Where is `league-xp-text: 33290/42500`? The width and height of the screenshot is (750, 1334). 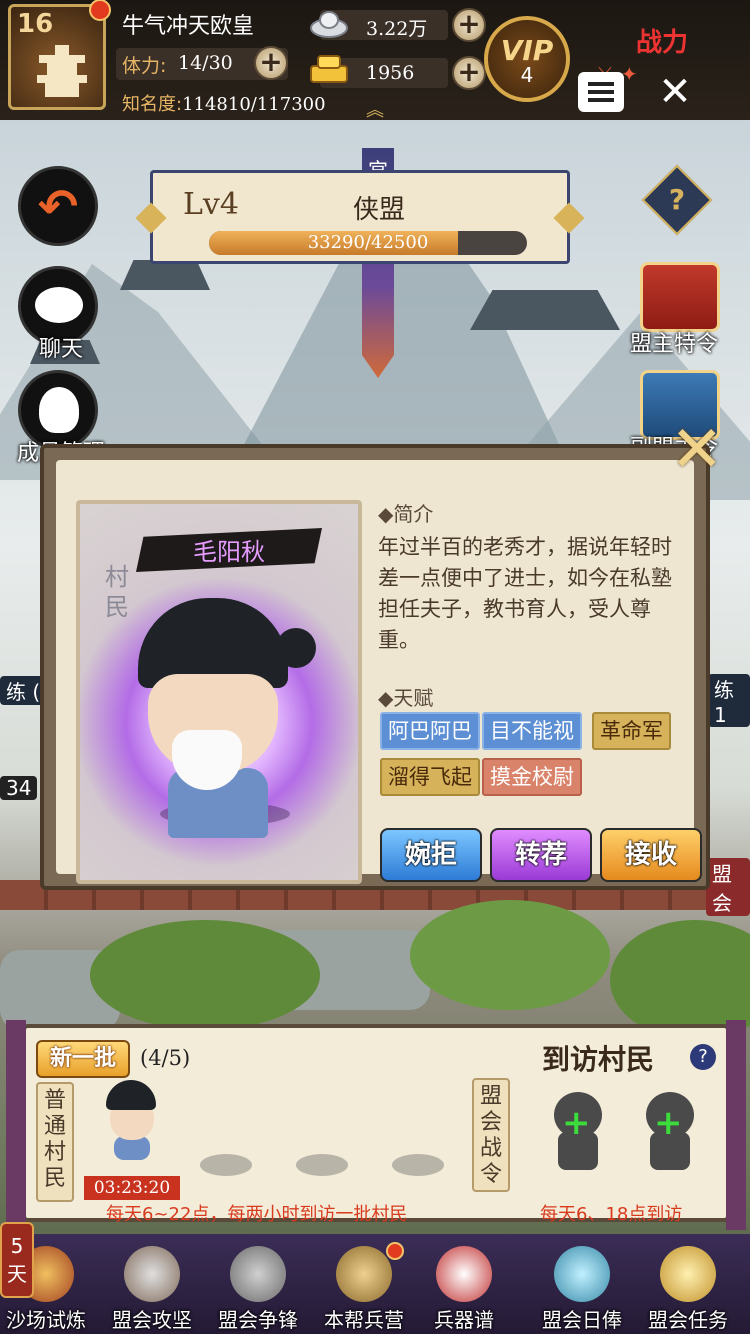
league-xp-text: 33290/42500 is located at coordinates (368, 242).